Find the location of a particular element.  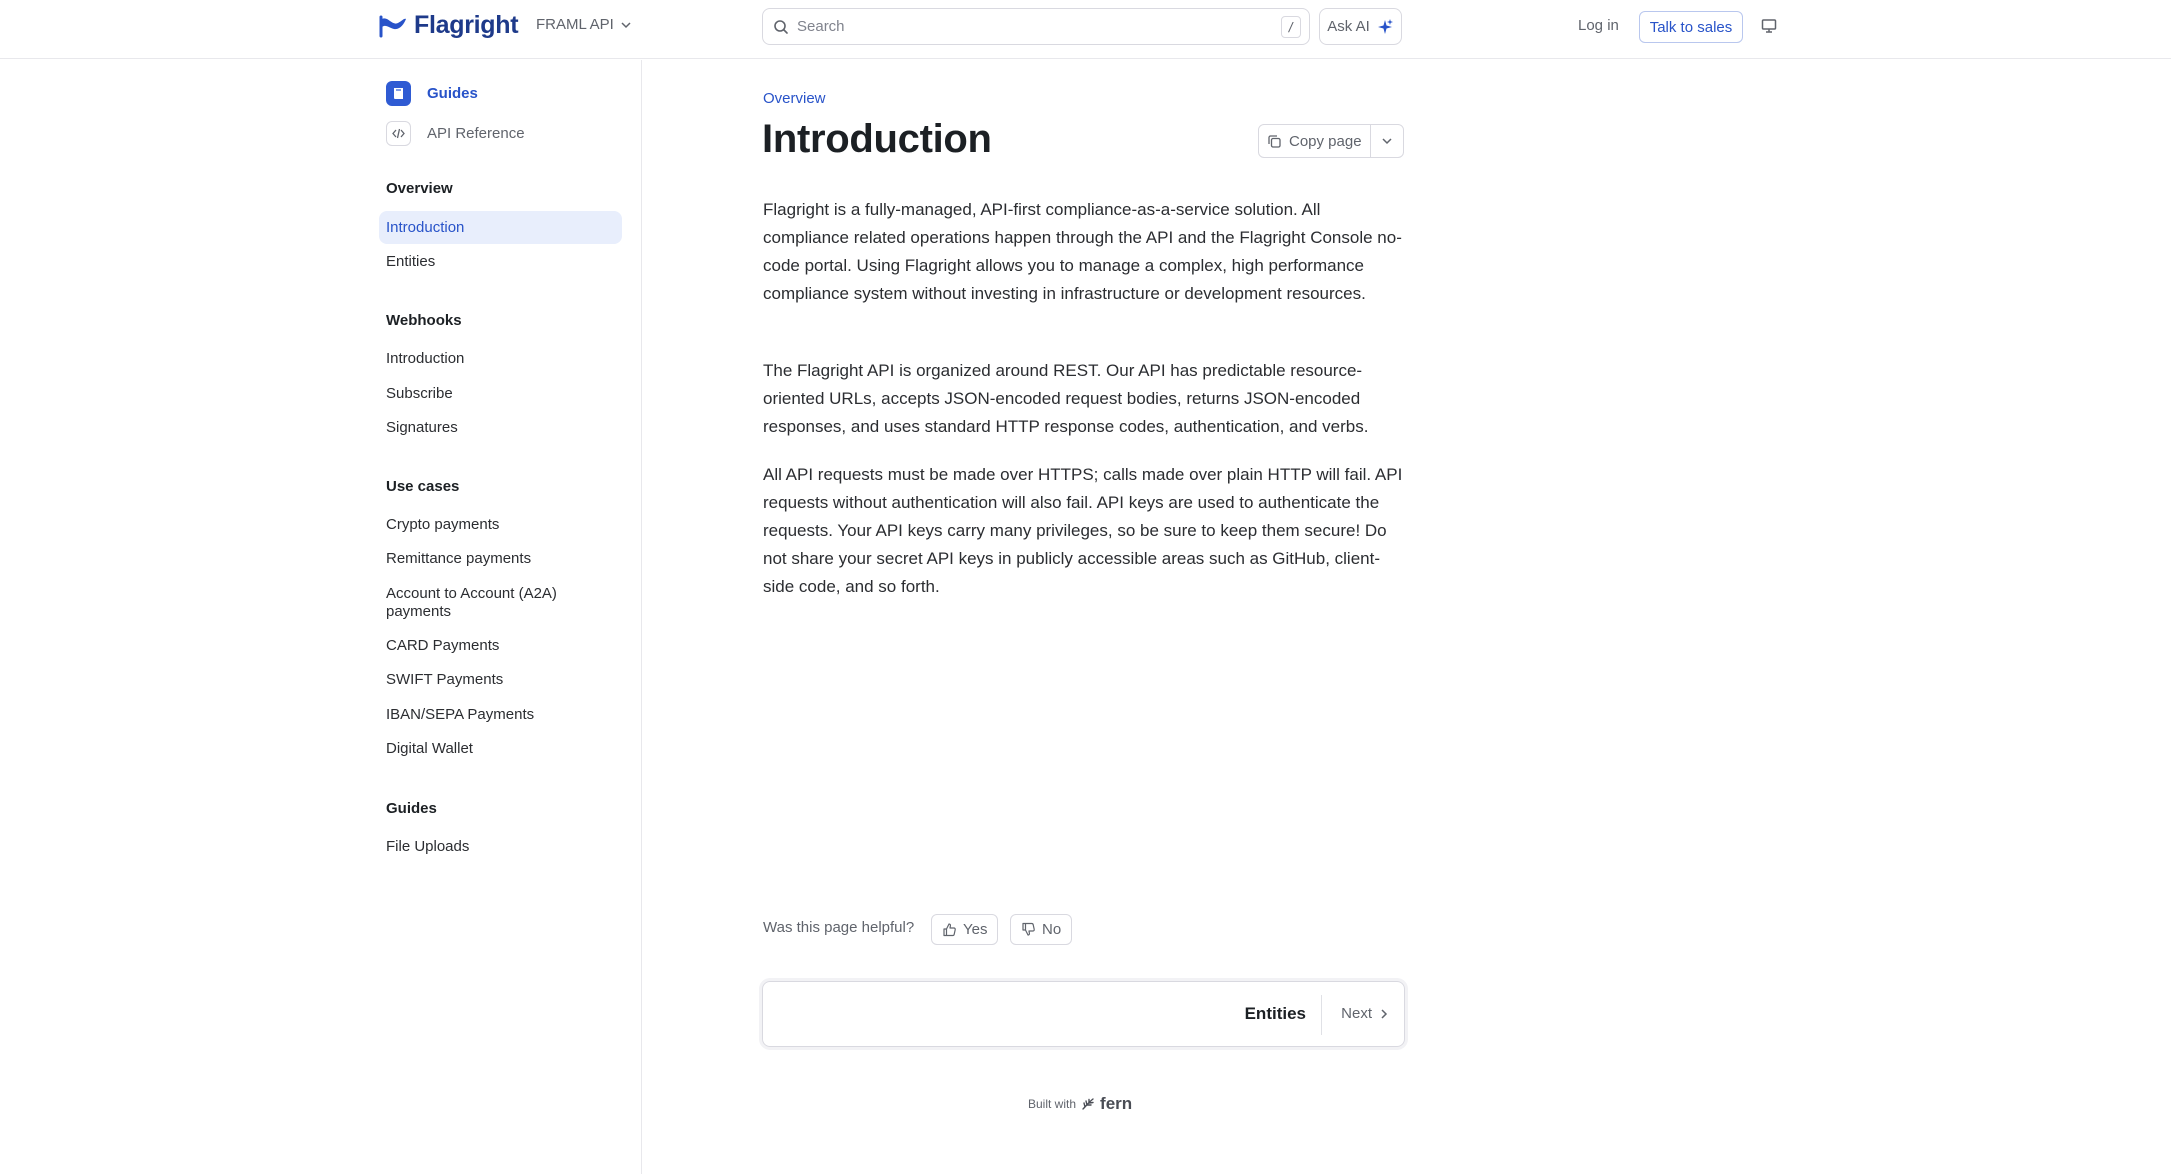

next-page-divider is located at coordinates (1321, 1015).